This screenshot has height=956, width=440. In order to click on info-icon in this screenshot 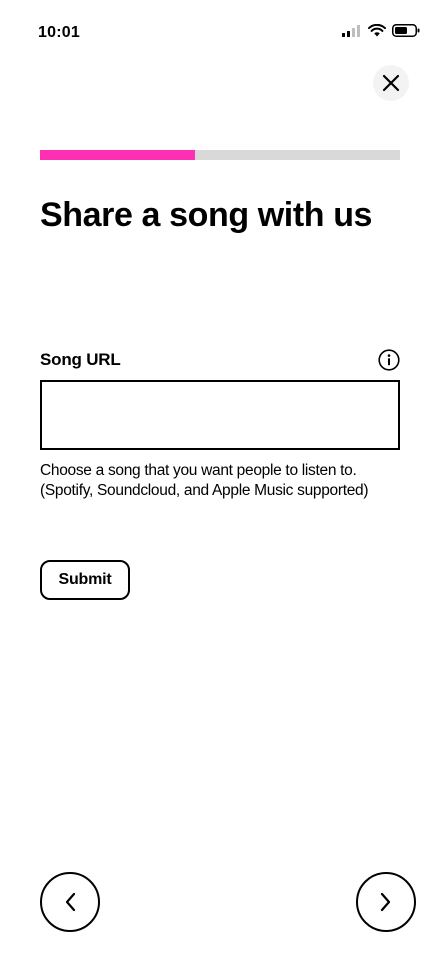, I will do `click(389, 360)`.